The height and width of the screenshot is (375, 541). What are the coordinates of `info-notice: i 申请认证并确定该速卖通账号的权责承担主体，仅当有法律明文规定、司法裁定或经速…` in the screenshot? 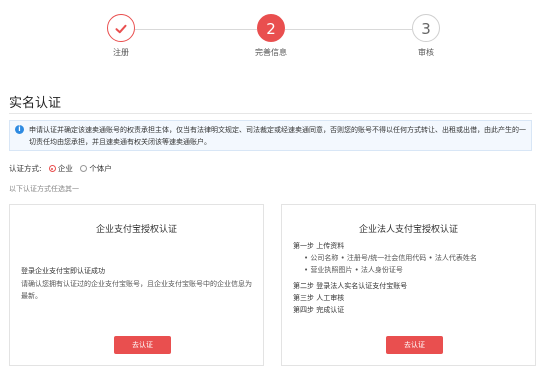 It's located at (270, 135).